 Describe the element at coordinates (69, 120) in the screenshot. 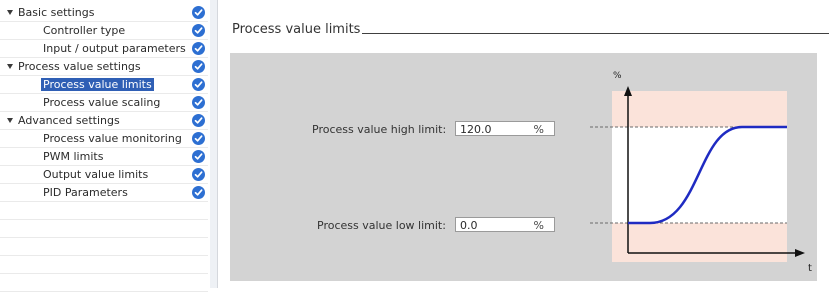

I see `tree-item-label: Advanced settings` at that location.